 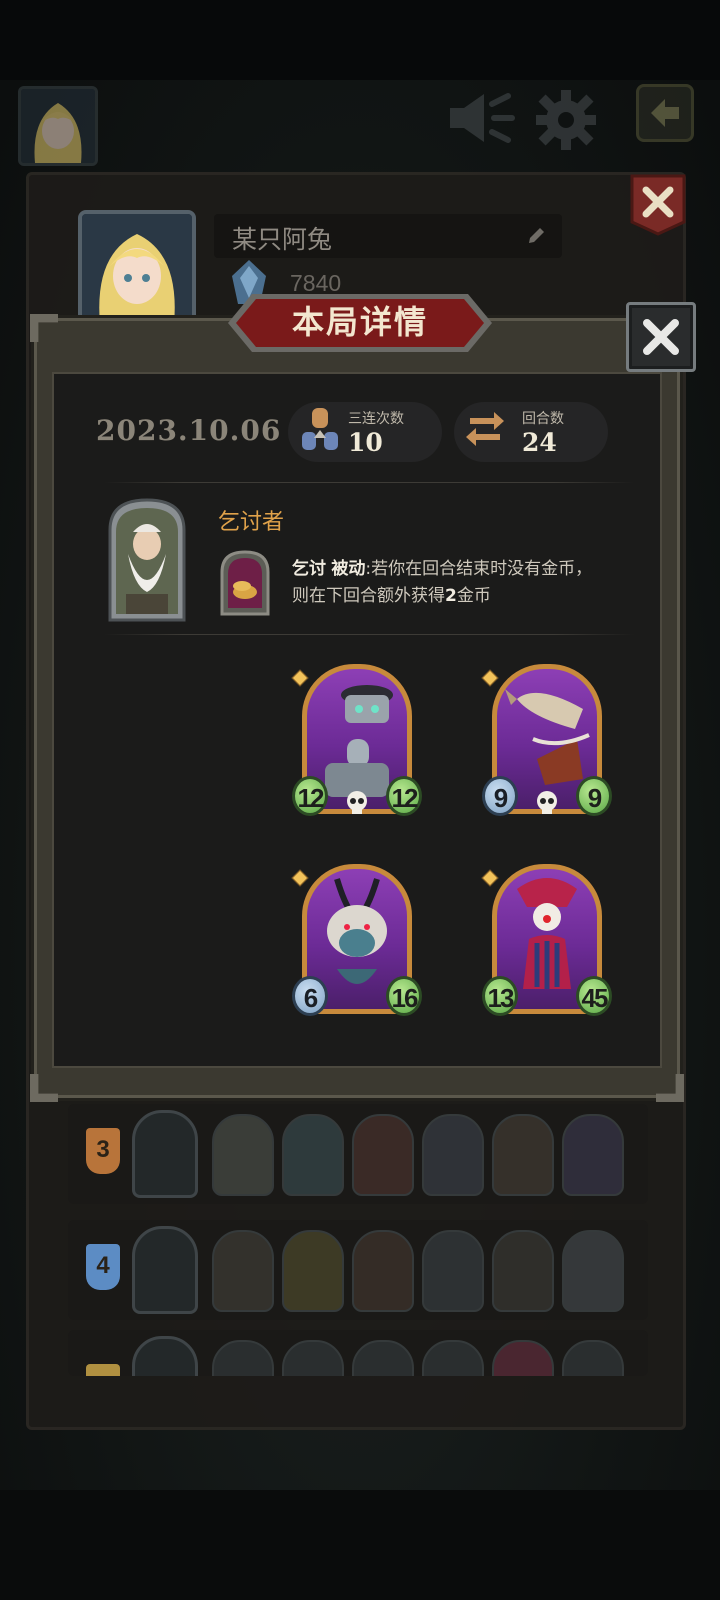 I want to click on skill-desc-line1: :若你在回合结束时没有金币，, so click(x=479, y=569).